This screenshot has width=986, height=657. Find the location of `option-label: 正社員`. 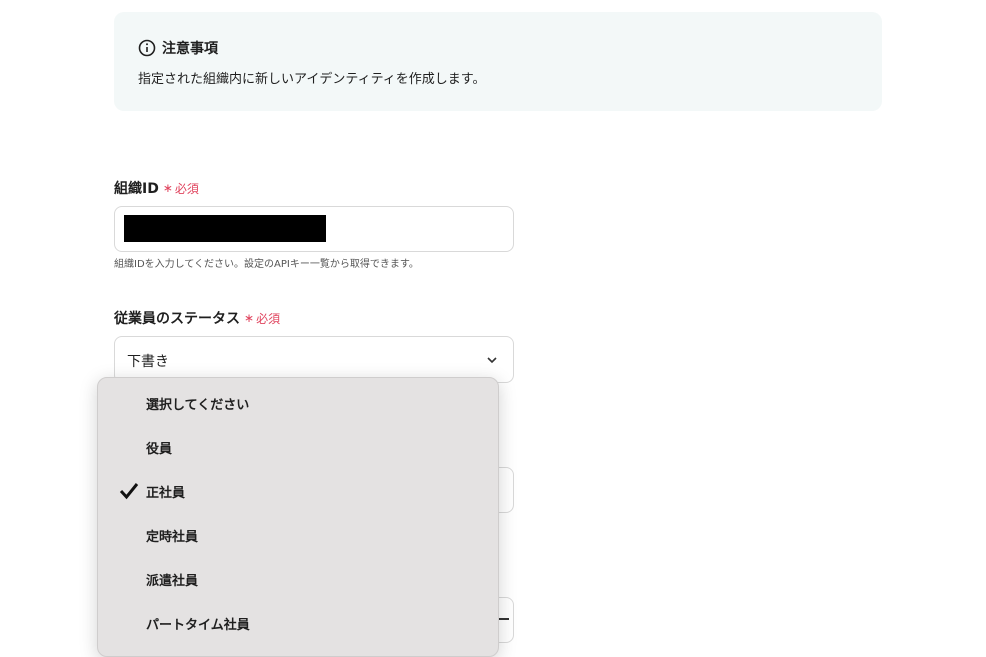

option-label: 正社員 is located at coordinates (166, 493).